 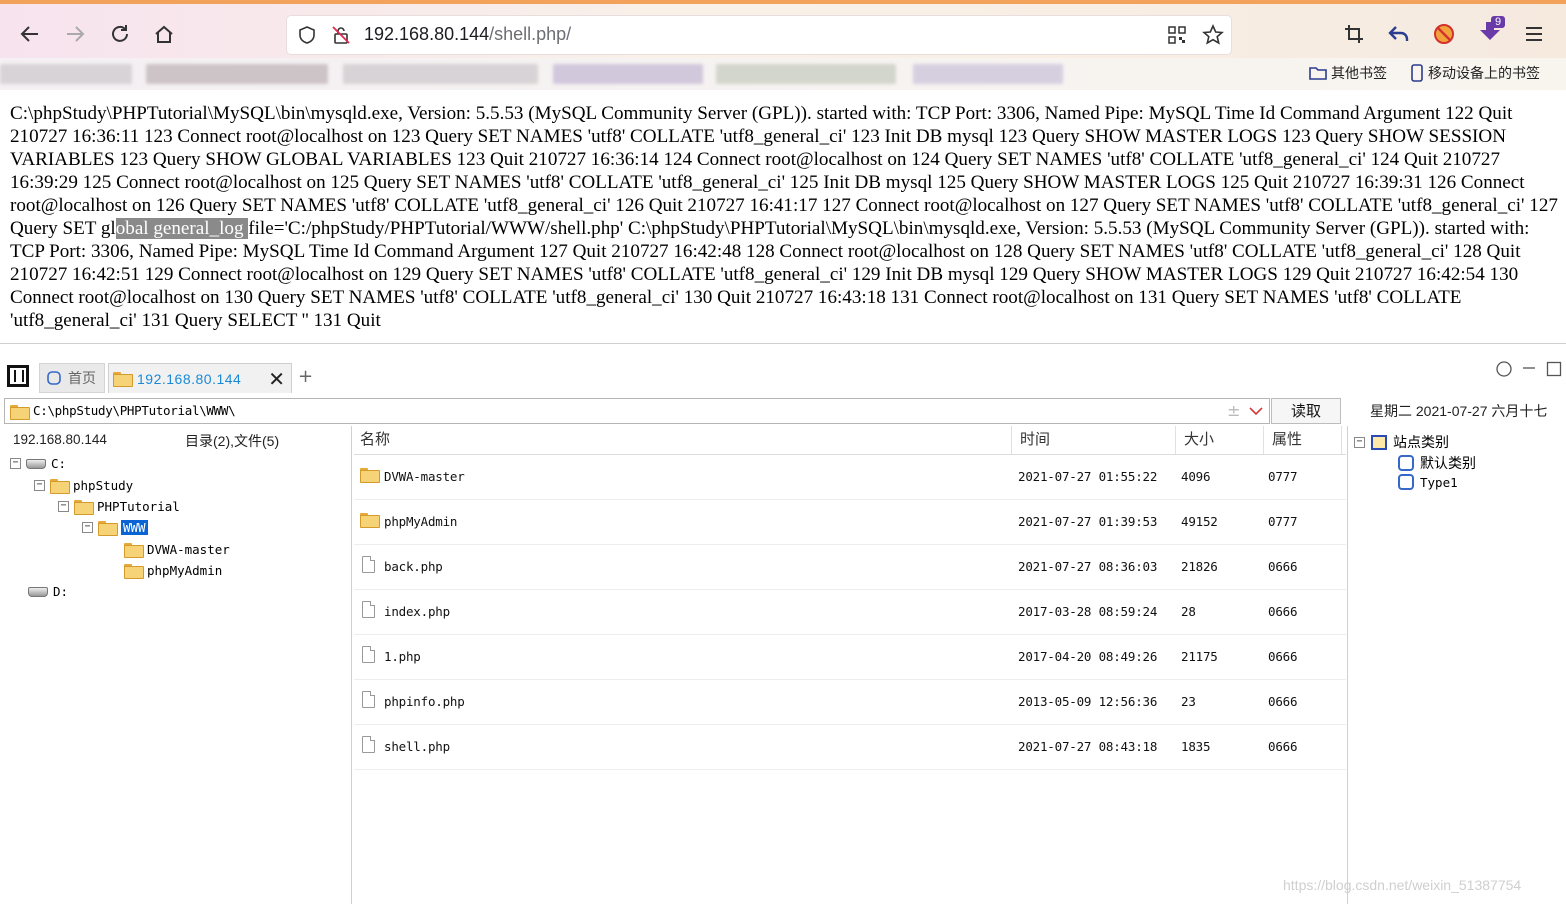 I want to click on file-attr: 0777, so click(x=1283, y=521).